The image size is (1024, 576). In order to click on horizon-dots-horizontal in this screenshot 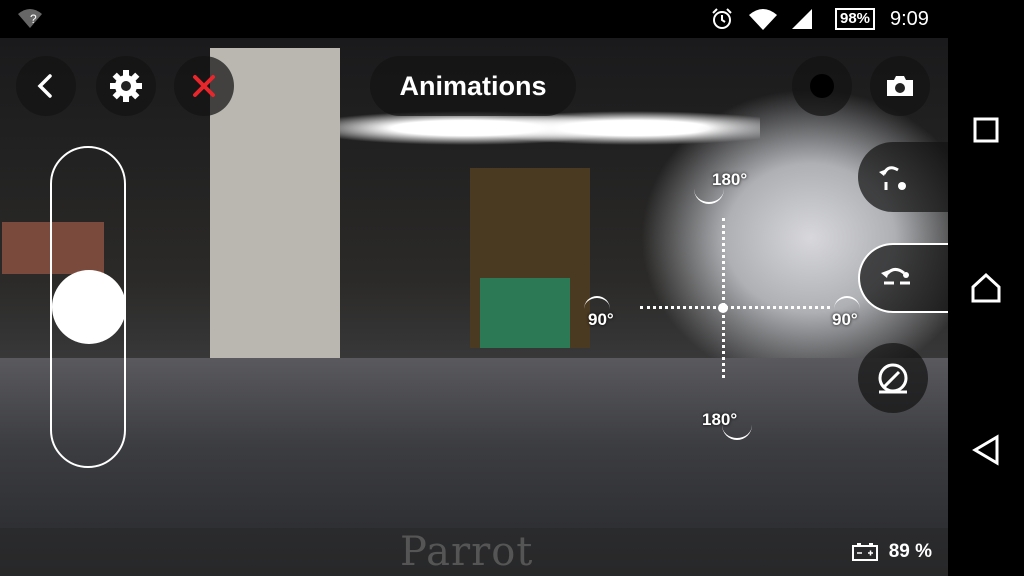, I will do `click(735, 307)`.